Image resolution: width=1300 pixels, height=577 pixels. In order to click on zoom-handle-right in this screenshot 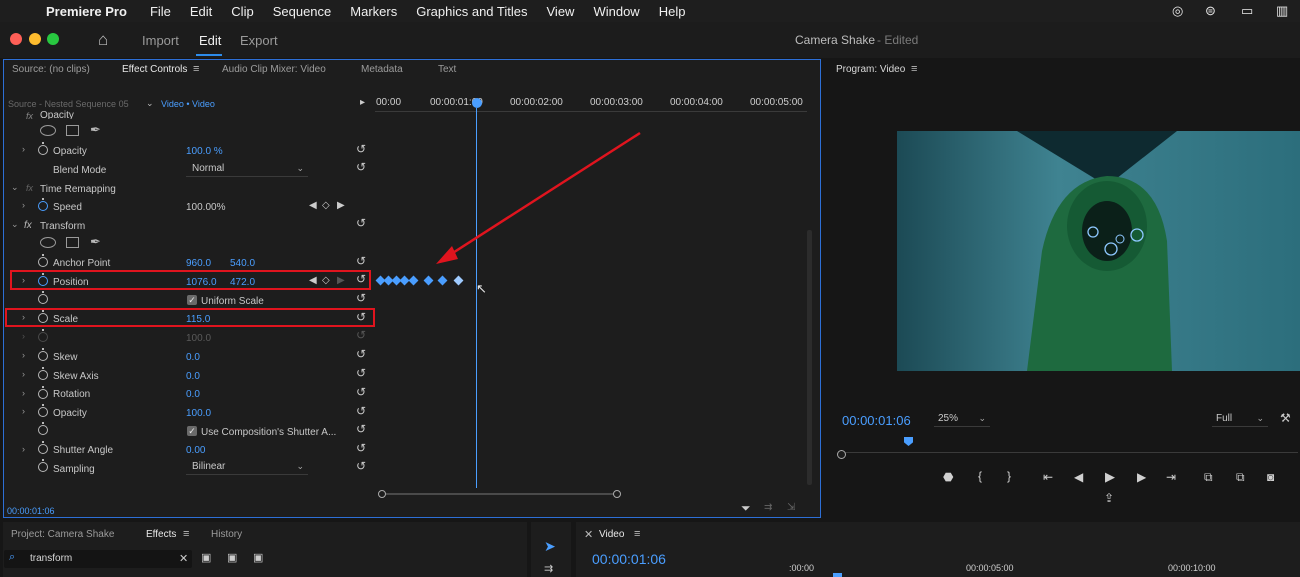, I will do `click(617, 494)`.